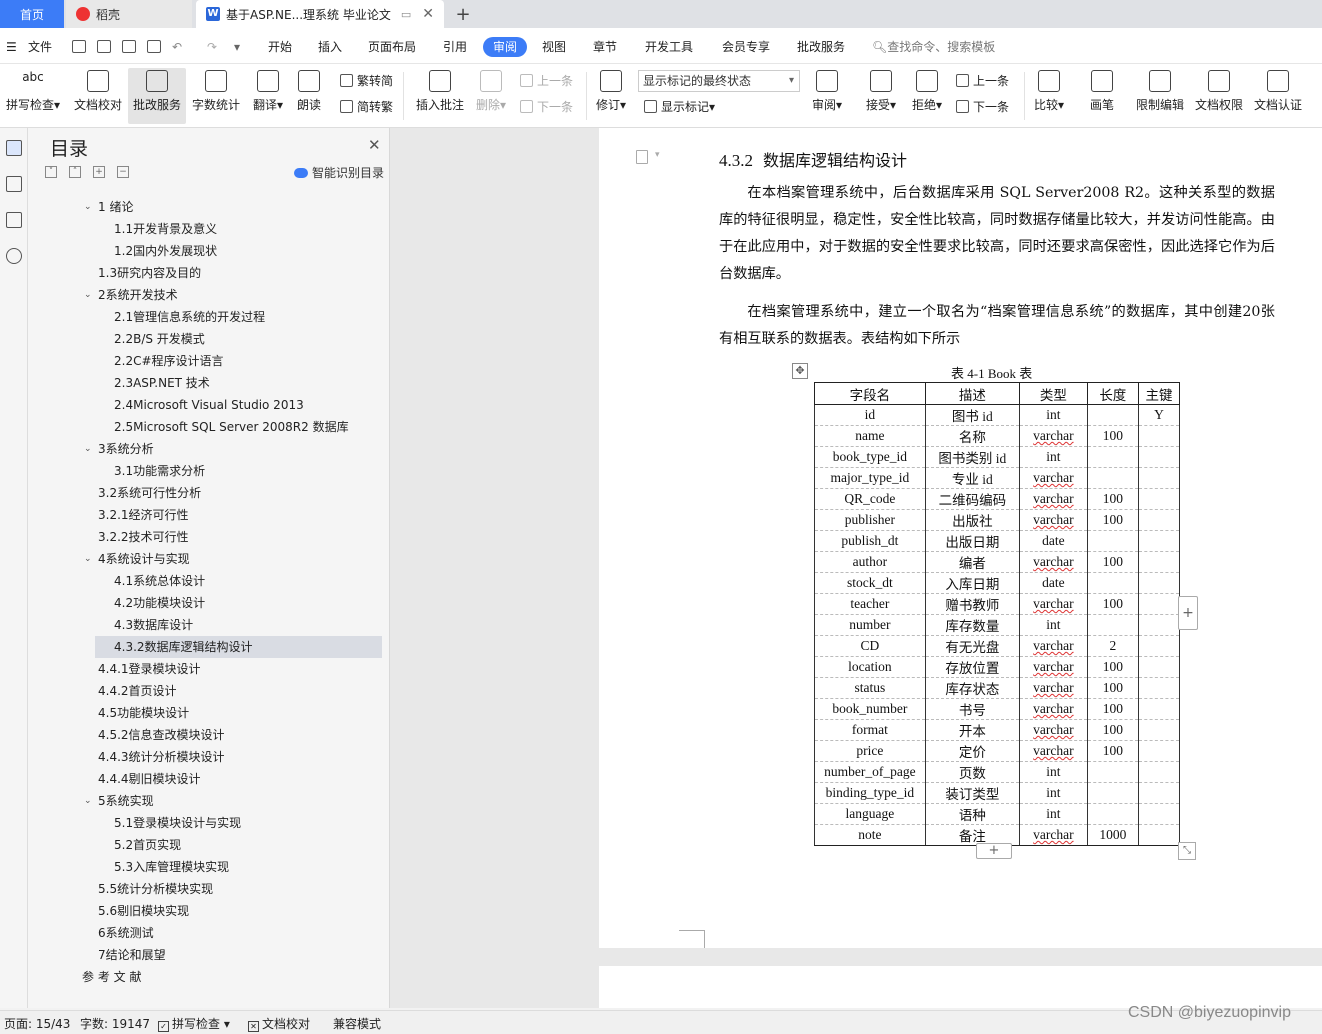 Image resolution: width=1322 pixels, height=1034 pixels. Describe the element at coordinates (406, 14) in the screenshot. I see `pin-icon: ▭` at that location.